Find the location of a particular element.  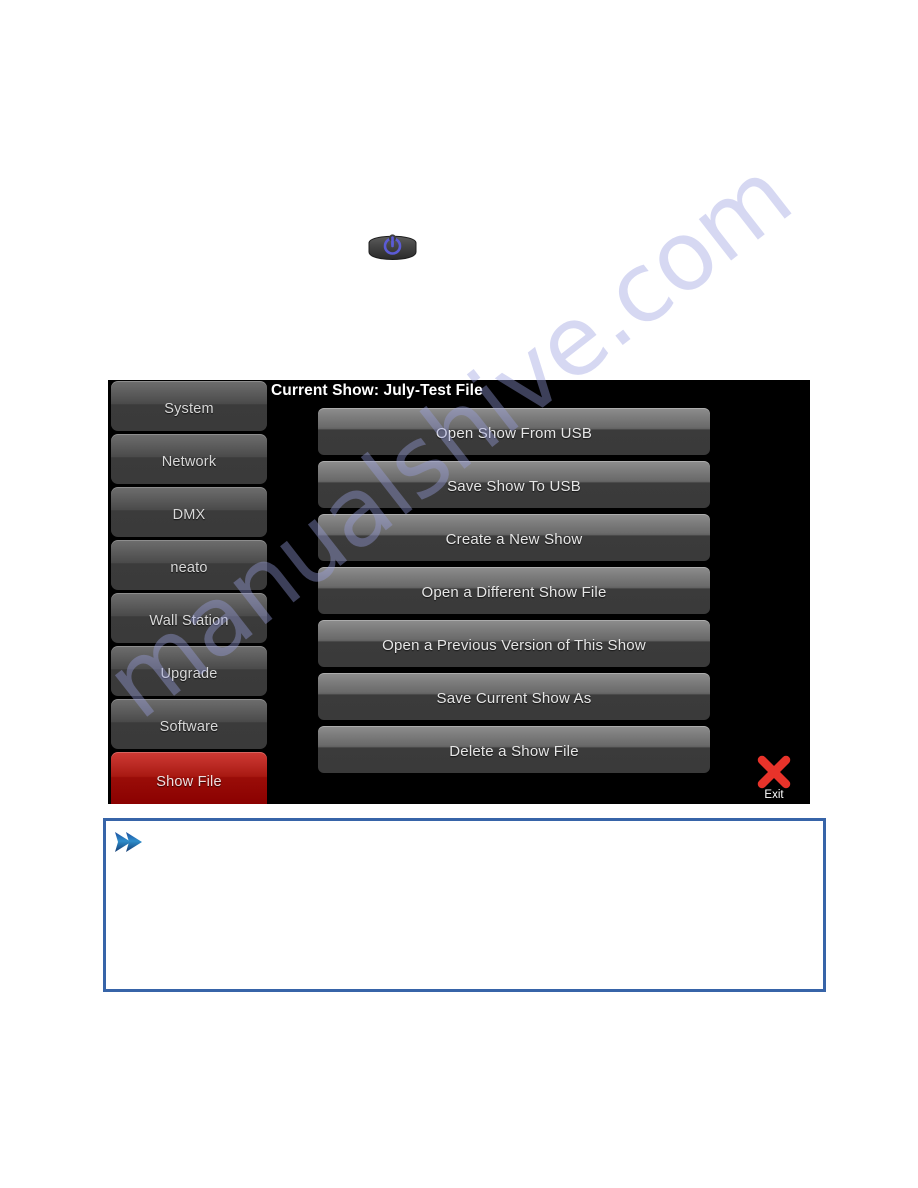

button-label: Open Show From USB is located at coordinates (514, 433).